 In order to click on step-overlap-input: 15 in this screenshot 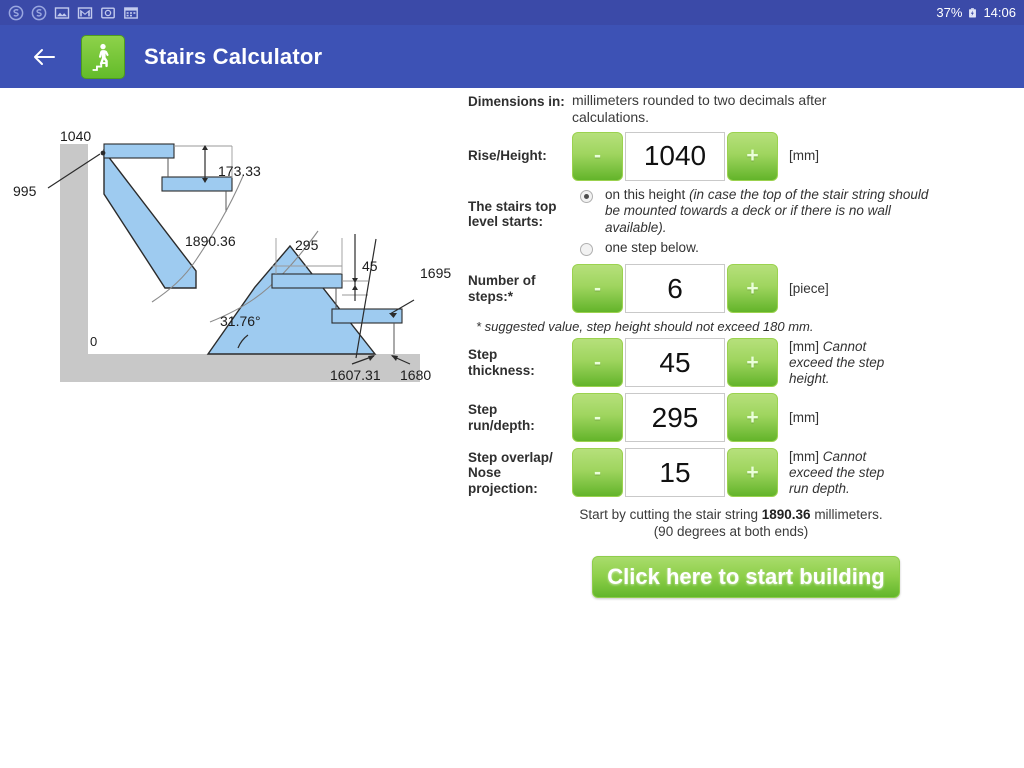, I will do `click(675, 473)`.